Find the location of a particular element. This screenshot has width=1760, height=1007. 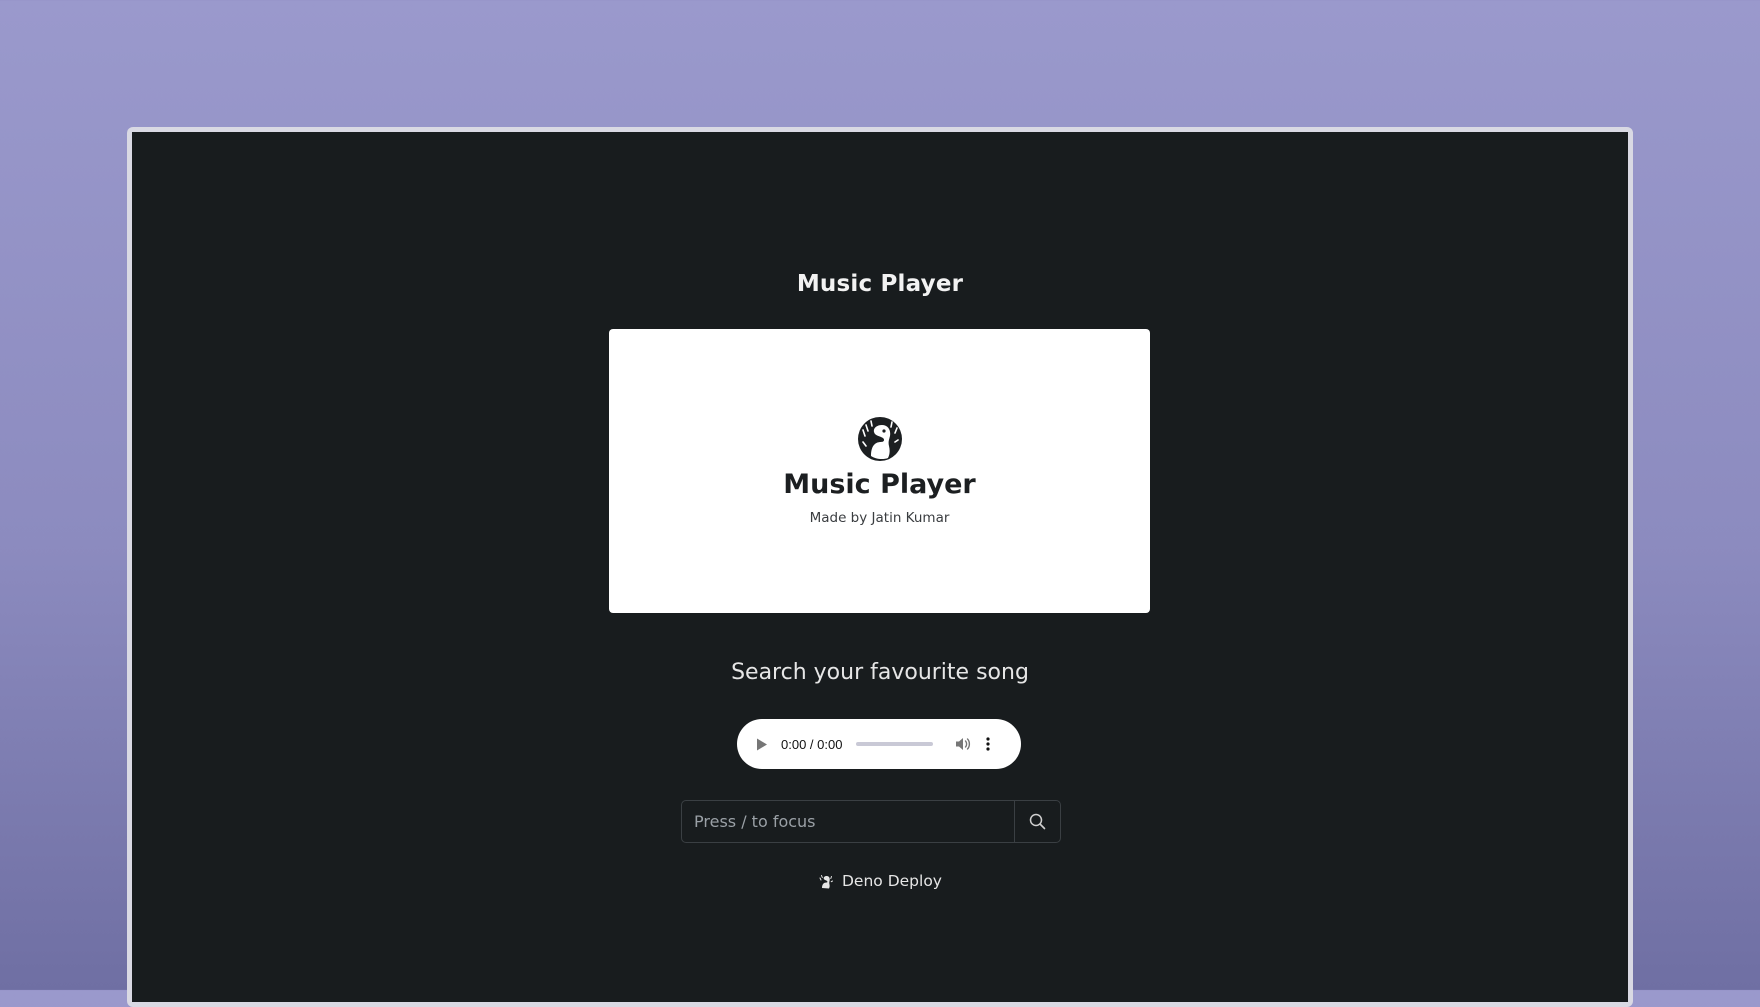

deno-deploy-link: Deno Deploy is located at coordinates (880, 881).